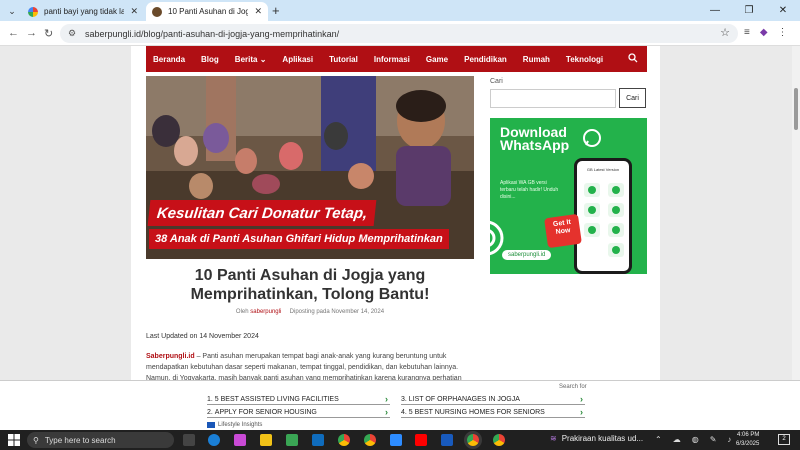 The image size is (800, 450). I want to click on chrome-window-icon, so click(499, 440).